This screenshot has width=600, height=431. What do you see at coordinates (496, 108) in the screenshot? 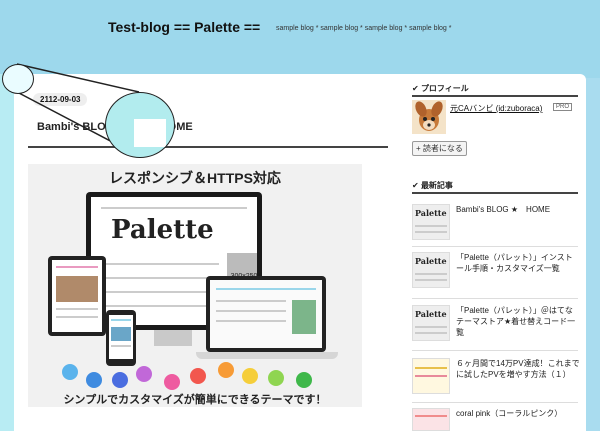
I see `profile-name-link: 元CAバンビ (id:zuboraca)` at bounding box center [496, 108].